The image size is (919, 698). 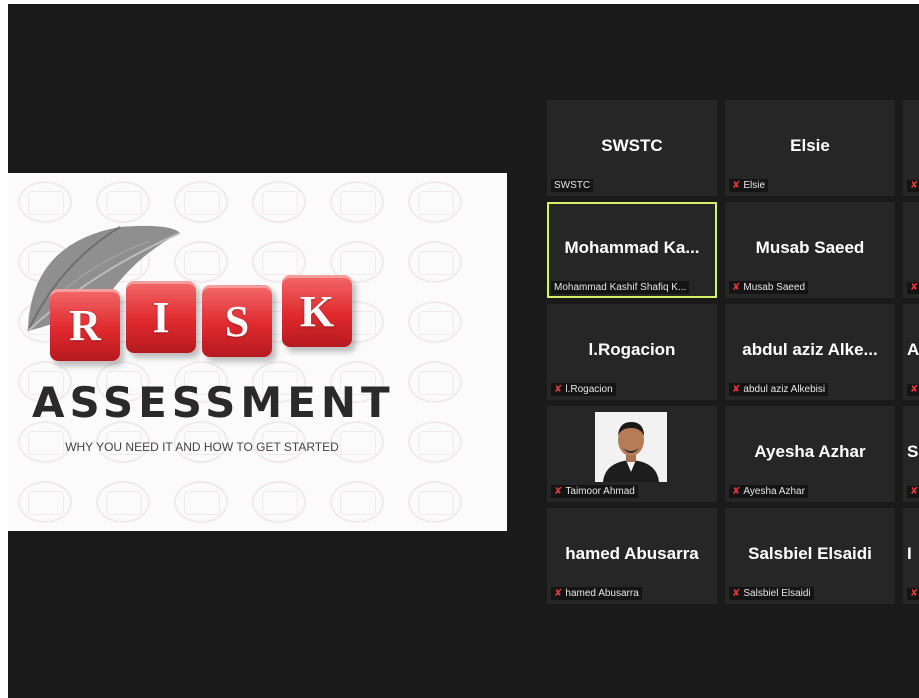 I want to click on participant-name-label: ✘ Musab Saeed, so click(x=769, y=287).